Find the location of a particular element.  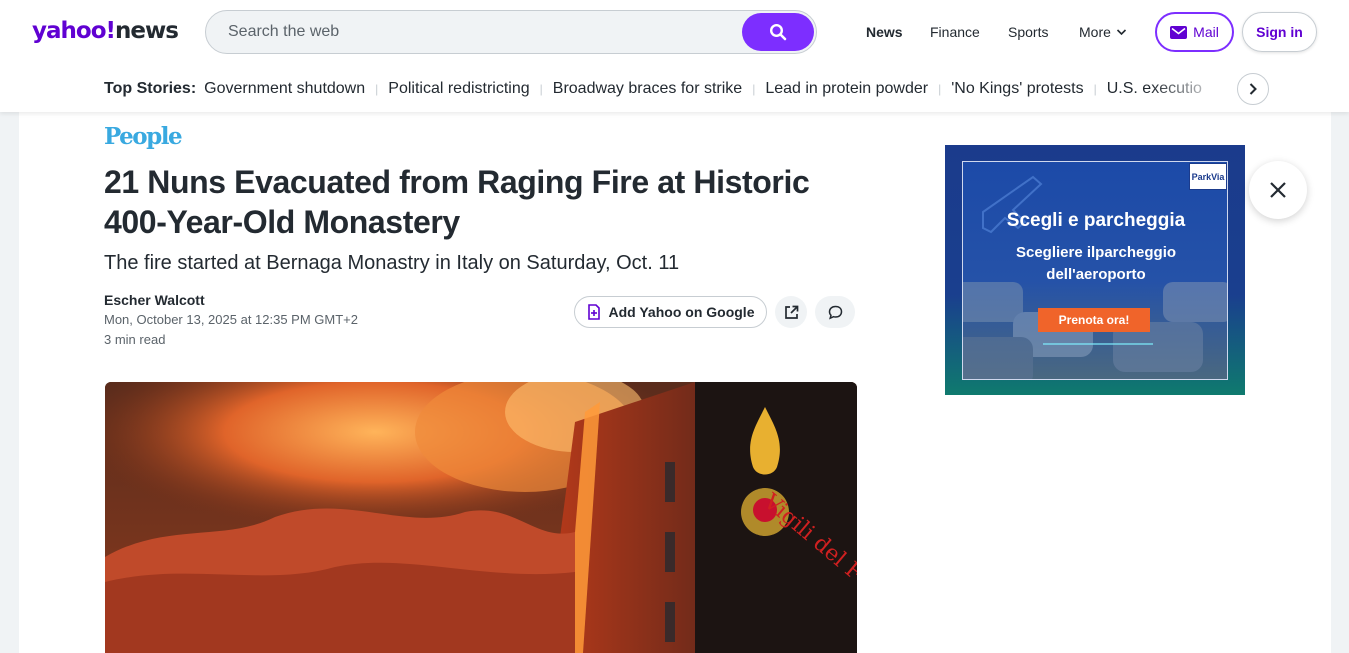

top-stories-label: Top Stories: is located at coordinates (150, 88).